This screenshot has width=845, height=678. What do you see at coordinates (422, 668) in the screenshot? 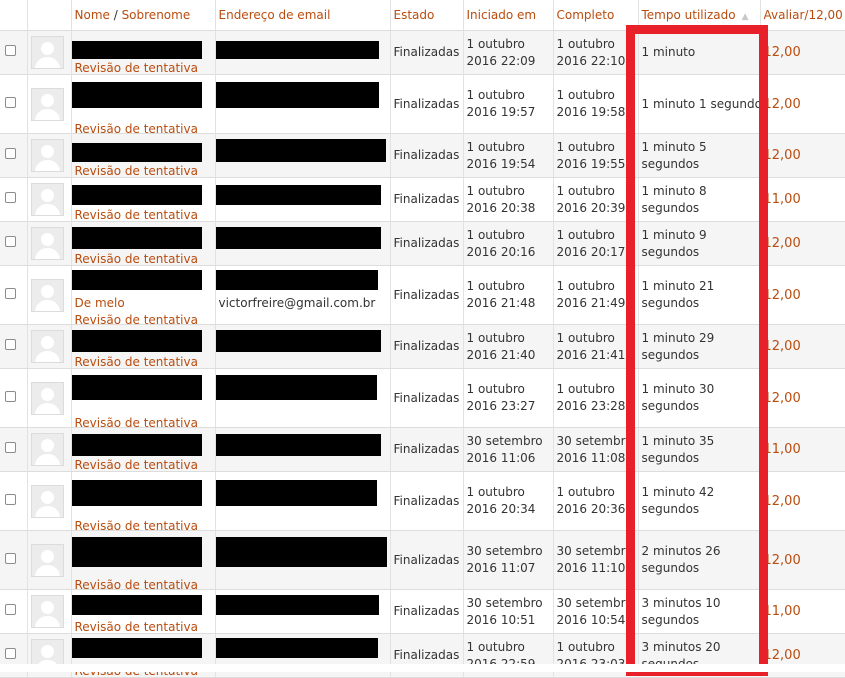
I see `bottom-edge` at bounding box center [422, 668].